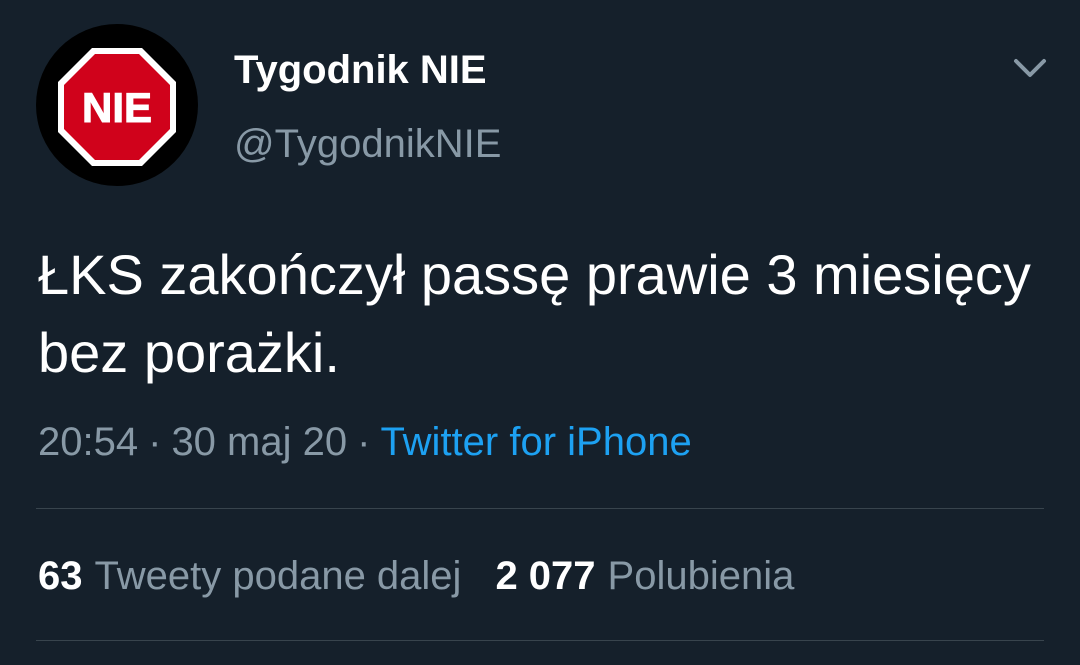  I want to click on likes-stat: 2 077 Polubienia, so click(644, 576).